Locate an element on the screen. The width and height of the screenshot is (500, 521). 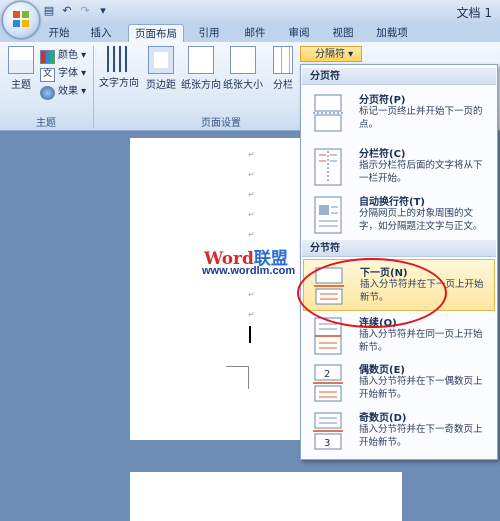
text-direction-button: 文字方向 is located at coordinates (119, 67).